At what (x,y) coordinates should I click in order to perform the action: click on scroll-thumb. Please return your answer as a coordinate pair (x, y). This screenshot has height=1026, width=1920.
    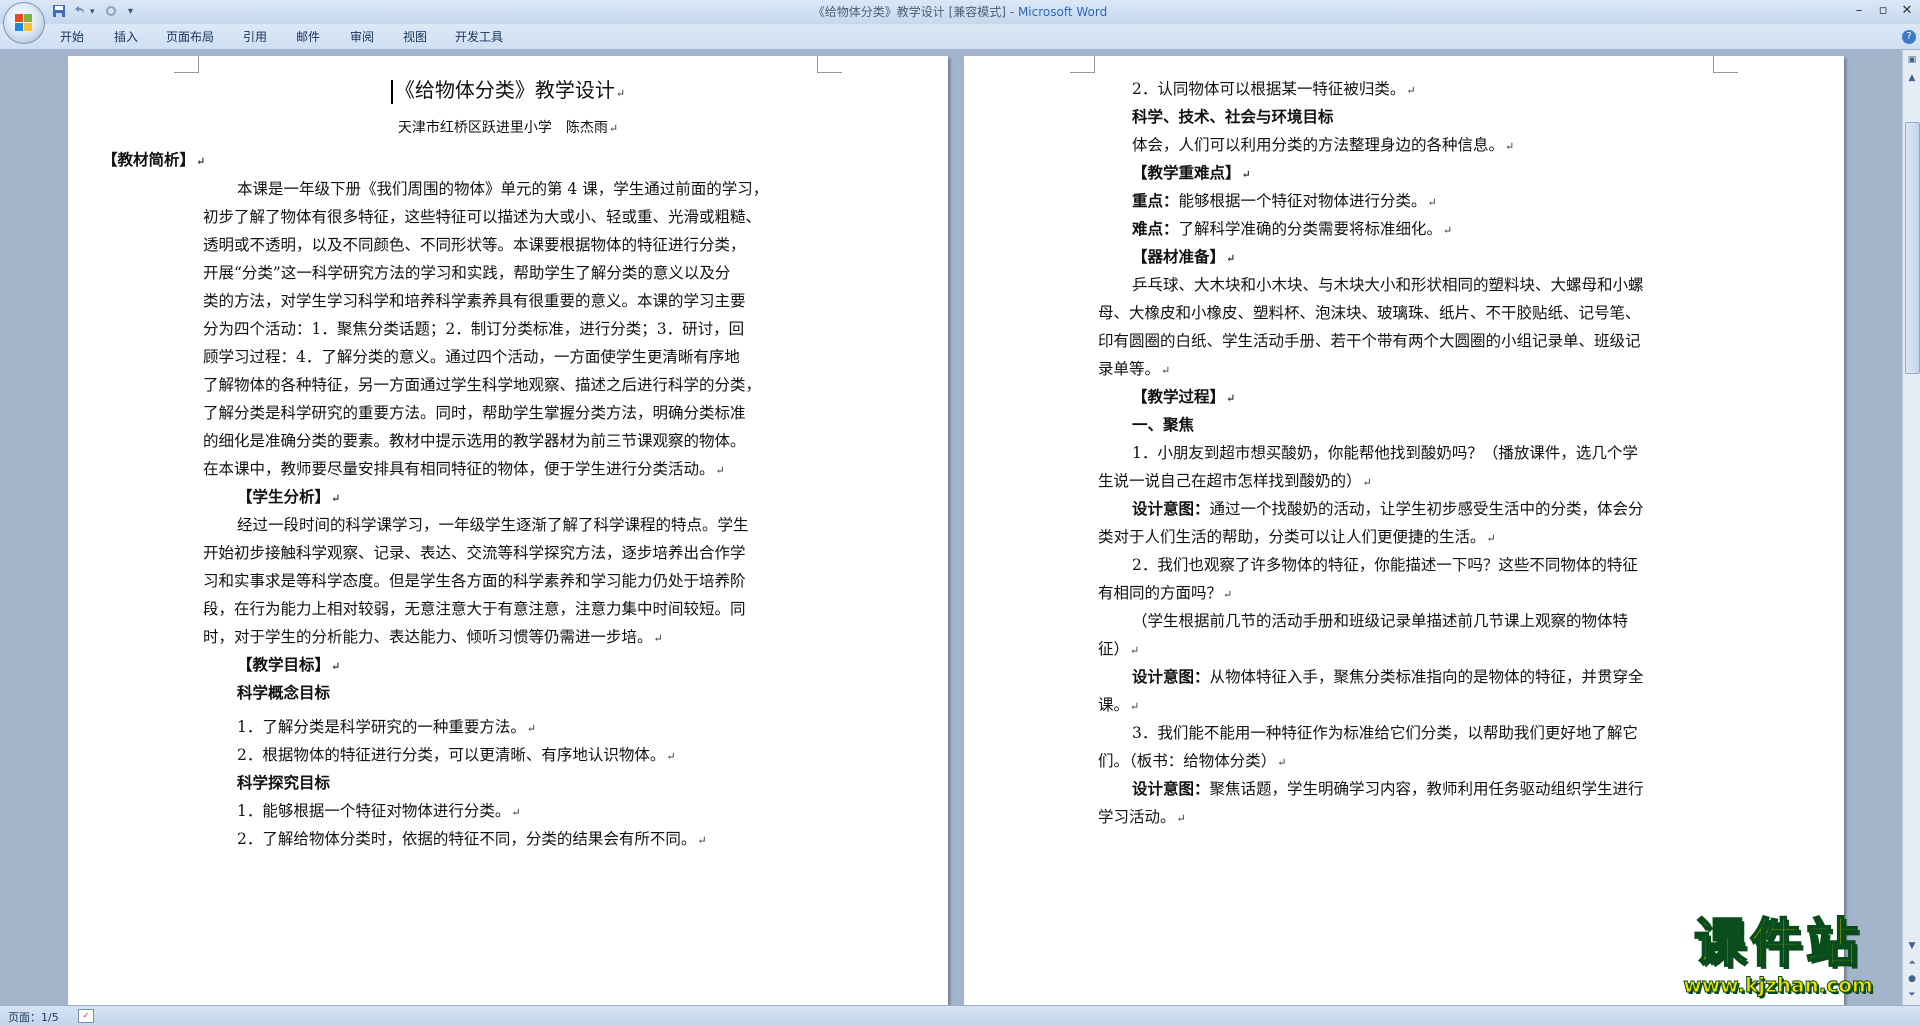
    Looking at the image, I should click on (1912, 248).